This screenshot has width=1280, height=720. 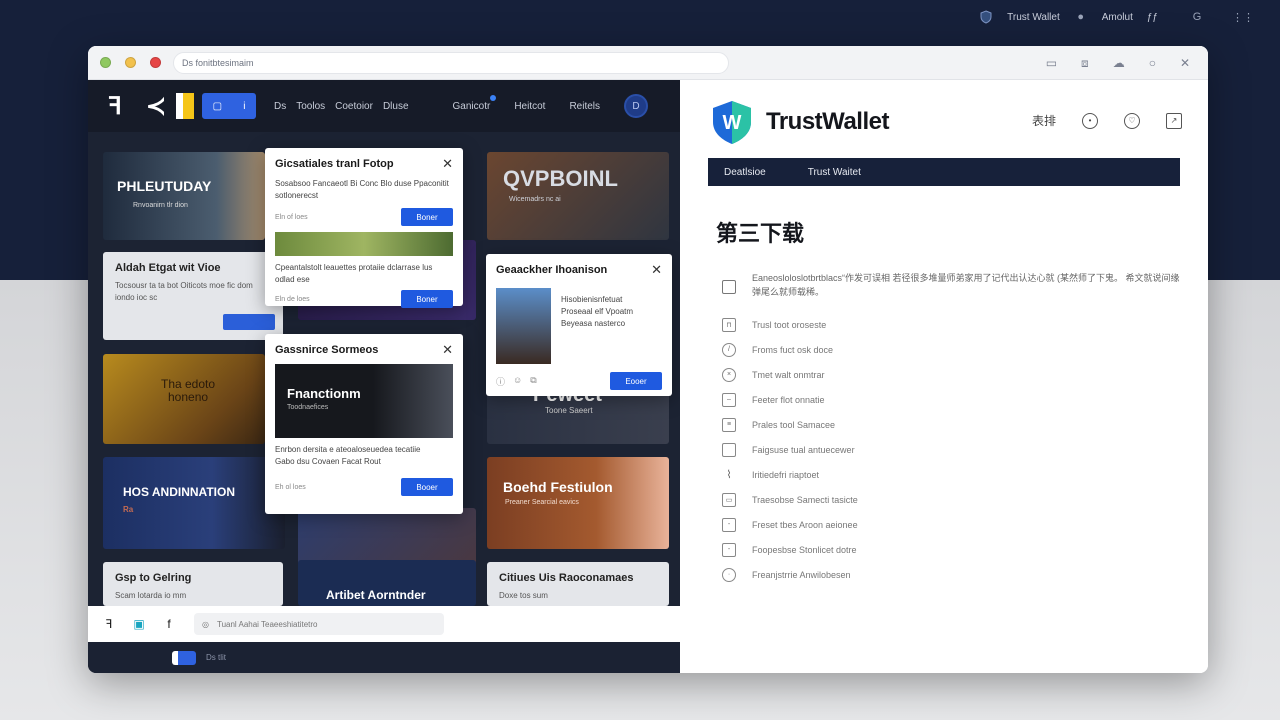 I want to click on nav-link: Toolos, so click(x=310, y=106).